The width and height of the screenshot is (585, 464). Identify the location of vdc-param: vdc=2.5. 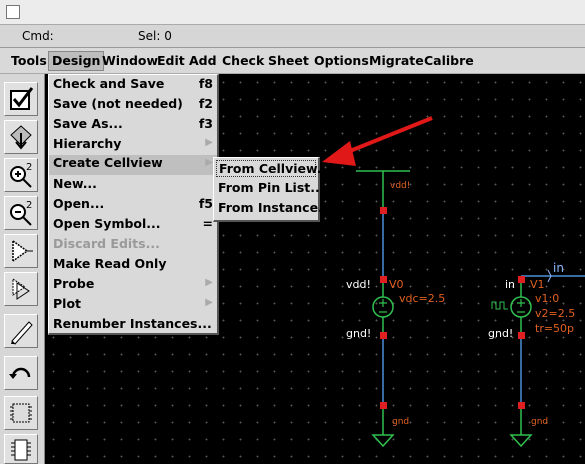
(422, 298).